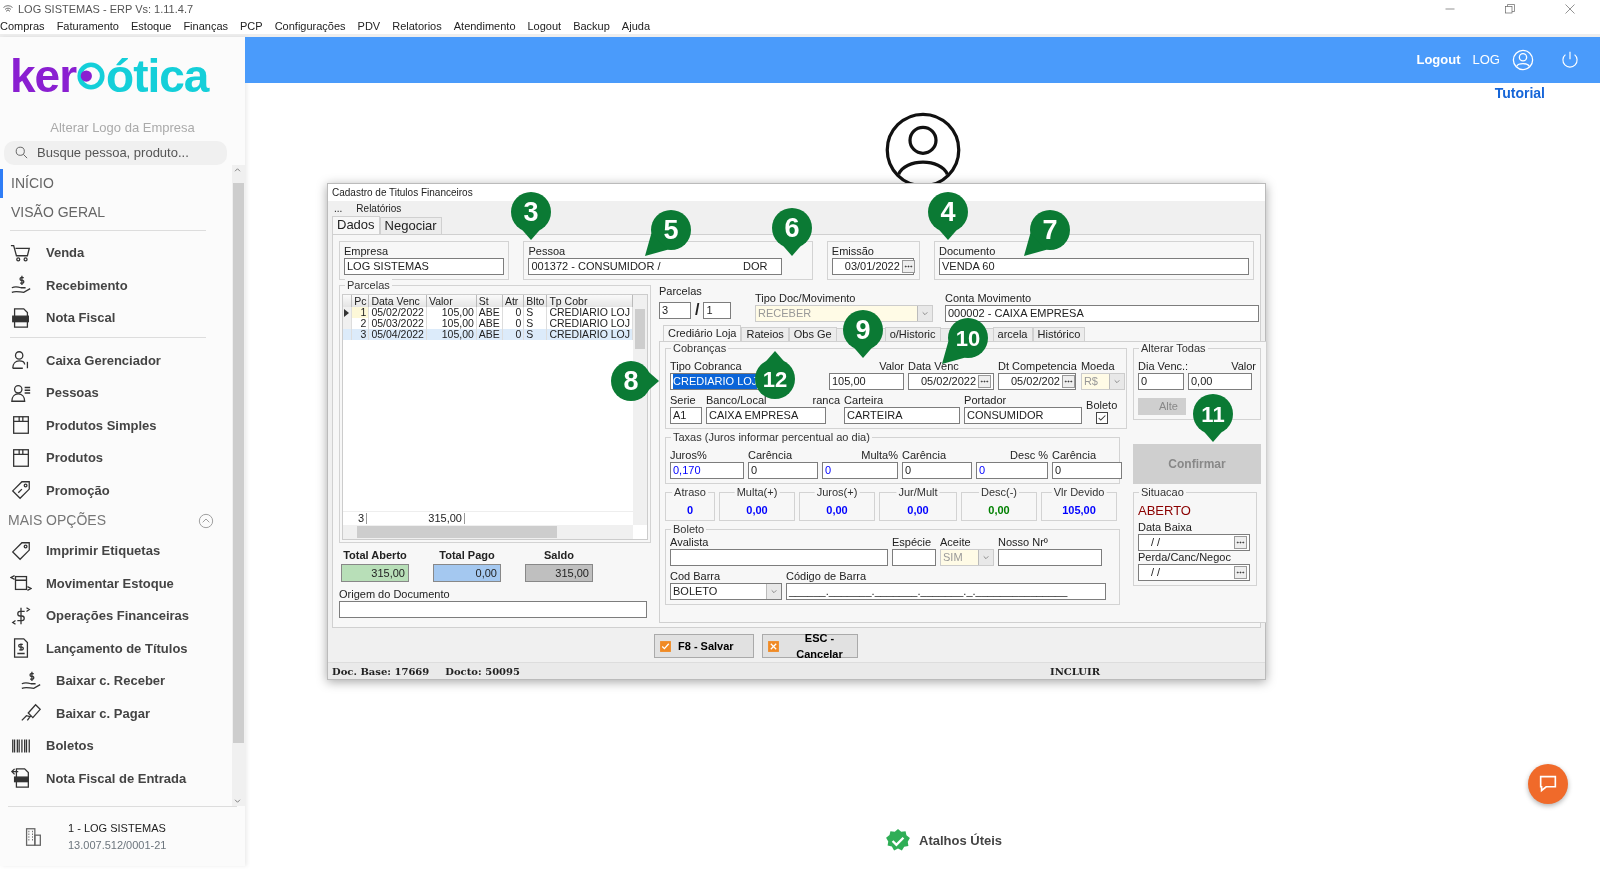  I want to click on column-header: Valor, so click(451, 301).